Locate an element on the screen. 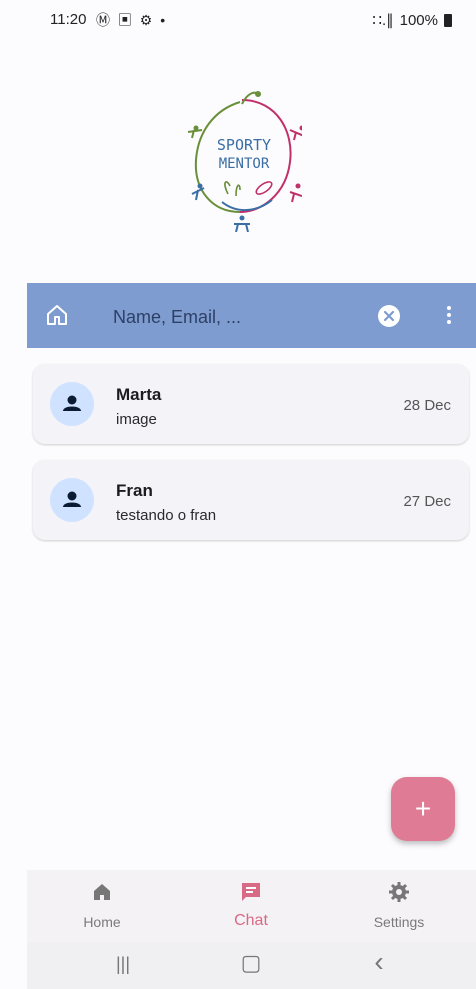 This screenshot has height=989, width=476. notification-icons: Ⓜ ▣ ⚙ • is located at coordinates (132, 20).